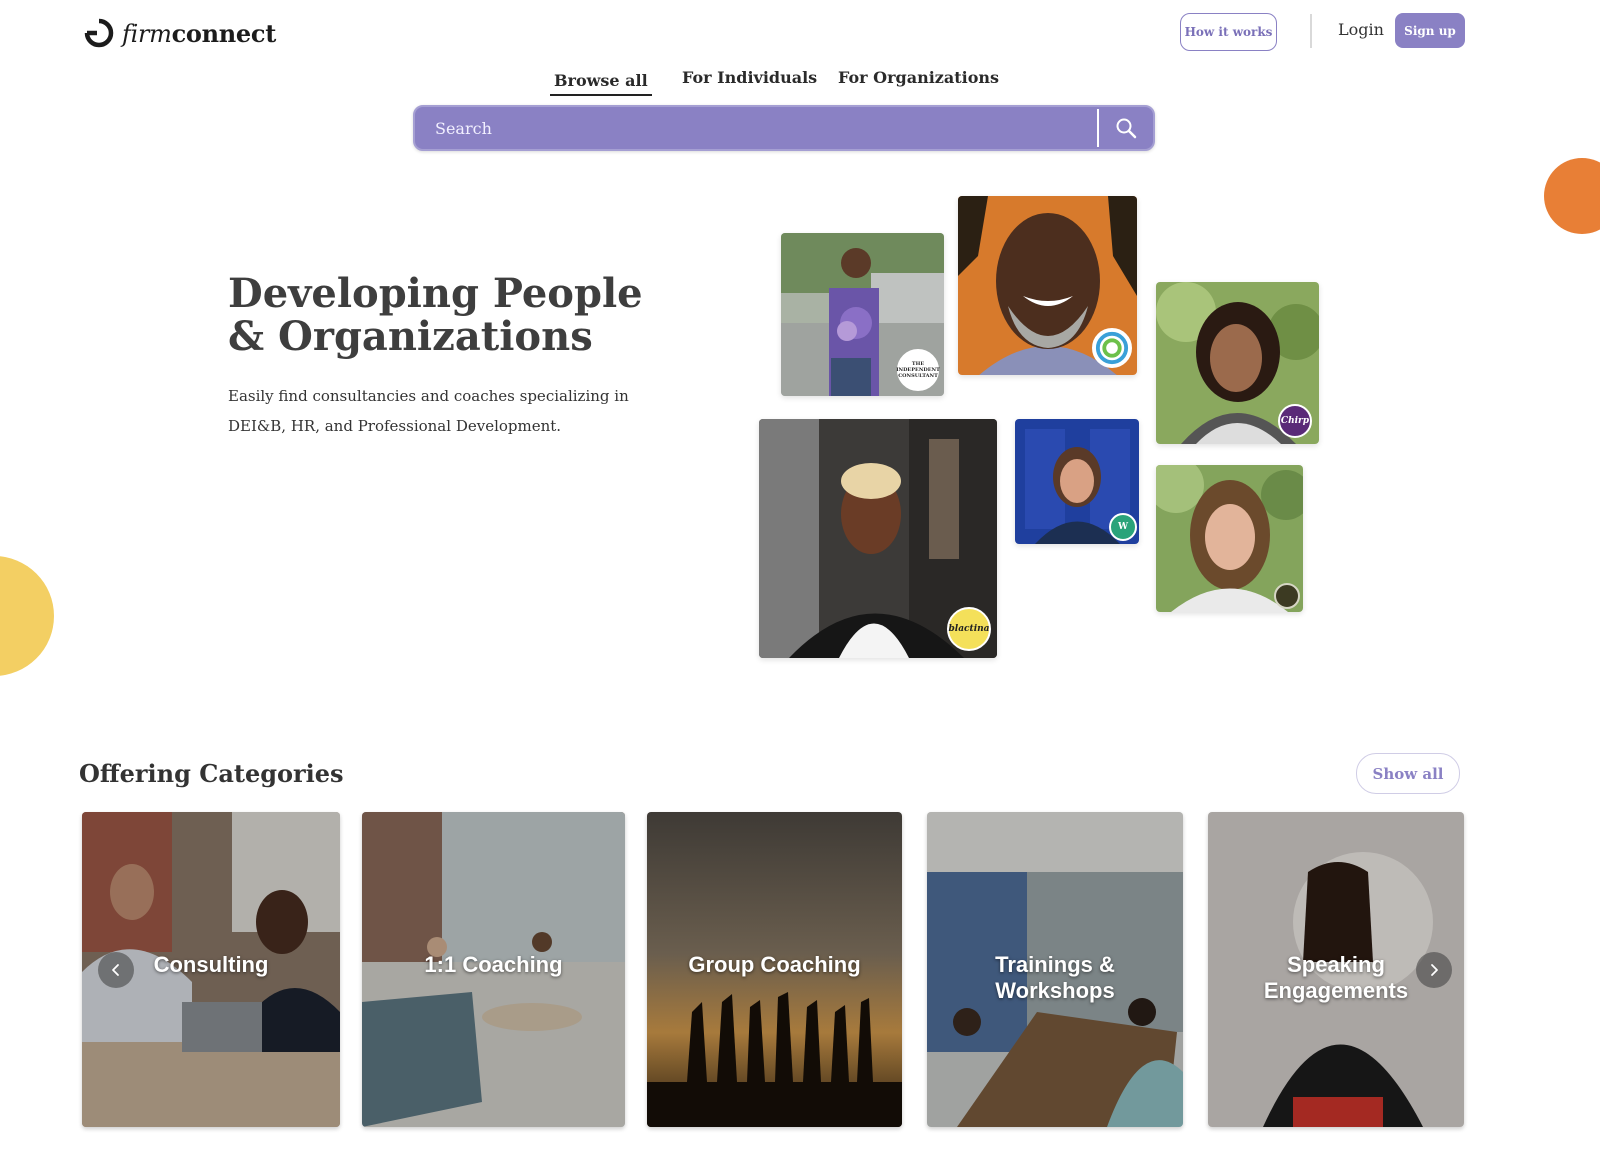  I want to click on swirl-logo-icon, so click(1112, 348).